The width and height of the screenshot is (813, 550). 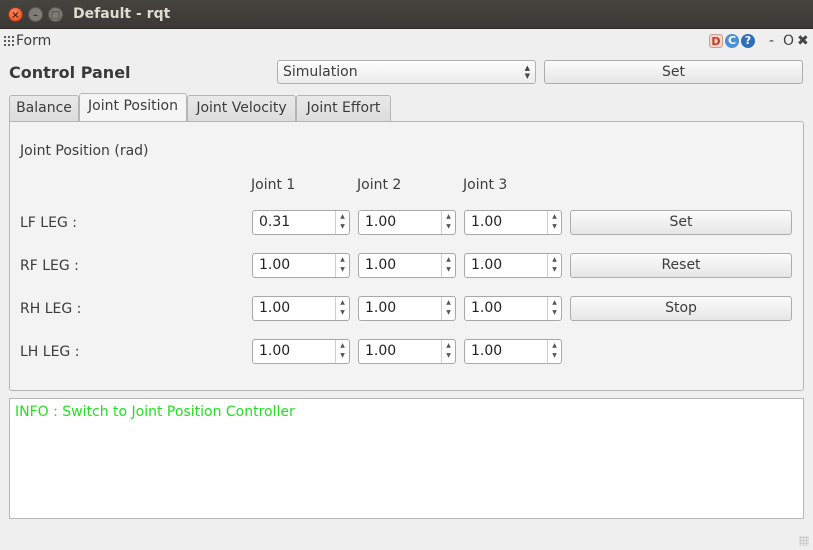 I want to click on rh-joint2-spinbox: 1.00 ▲ ▼, so click(x=407, y=308).